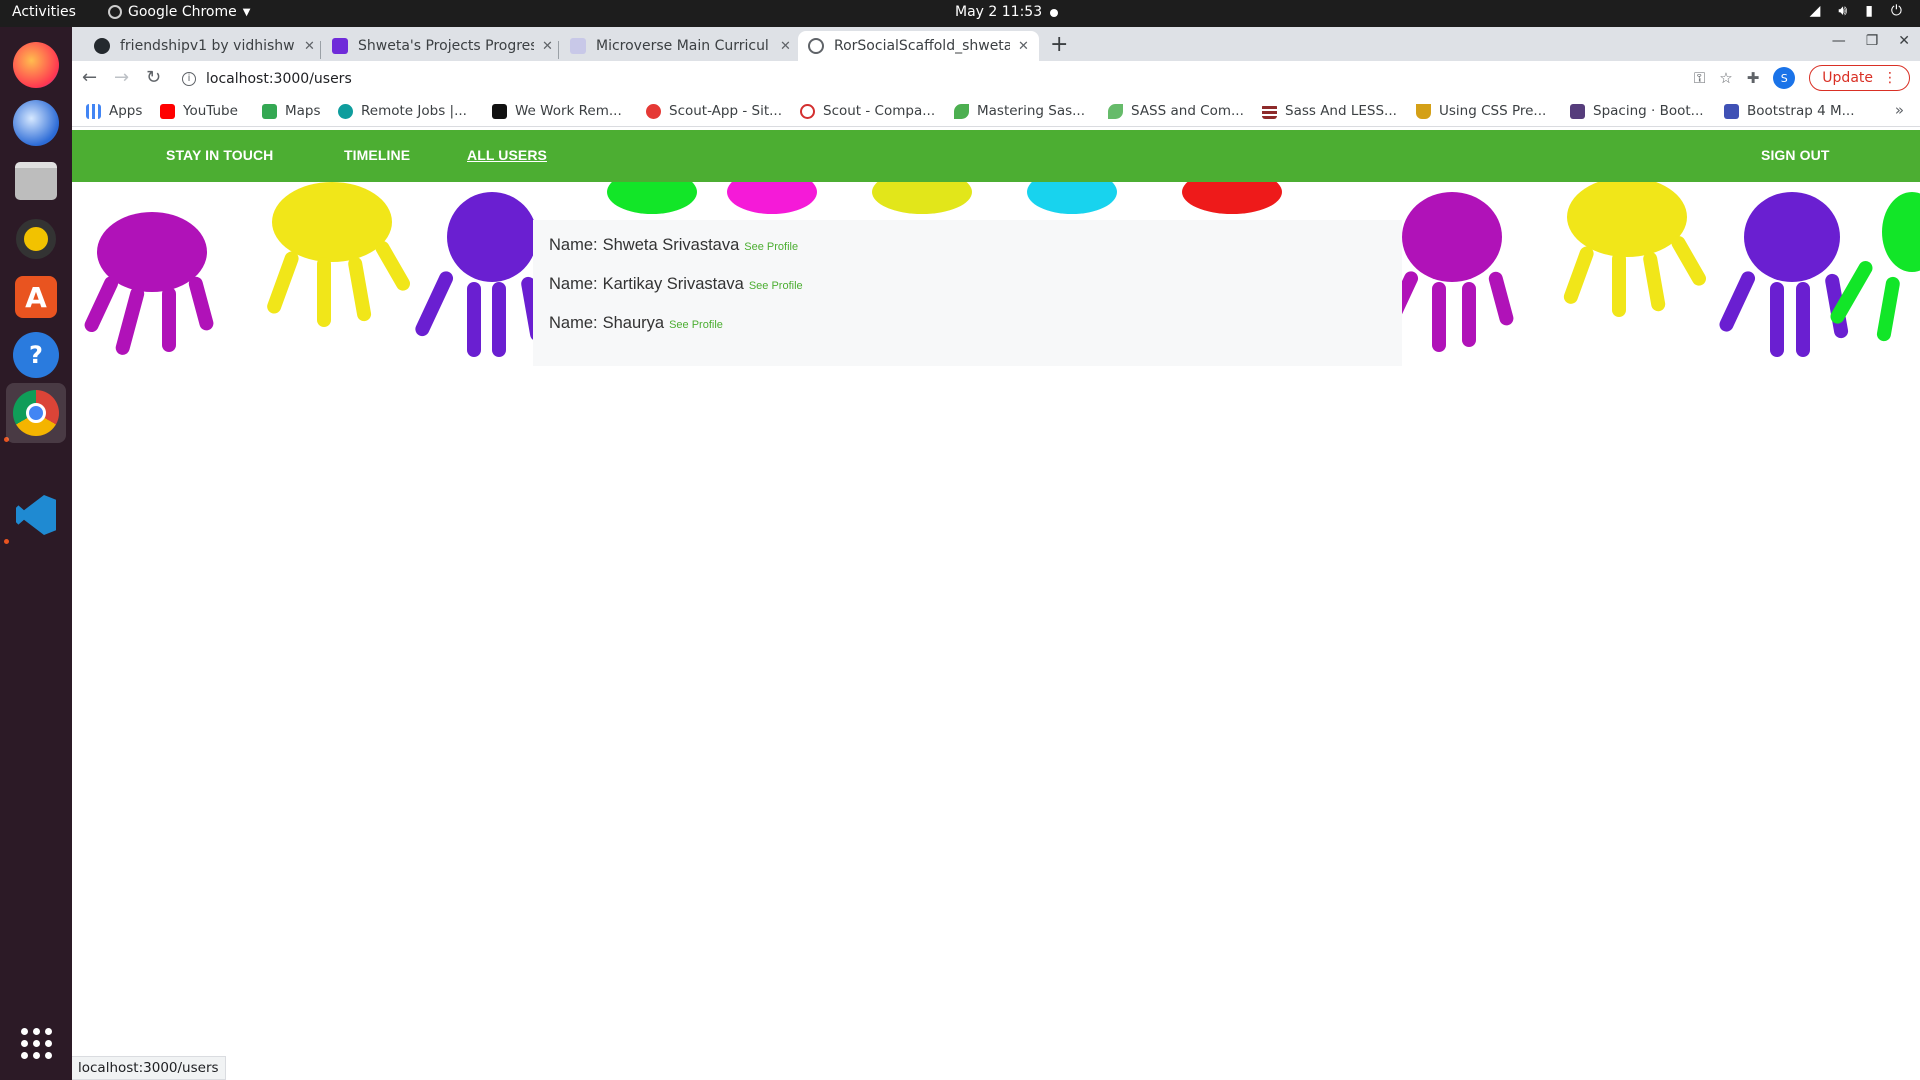 This screenshot has width=1920, height=1080. I want to click on extensions-icon: ✚, so click(1753, 78).